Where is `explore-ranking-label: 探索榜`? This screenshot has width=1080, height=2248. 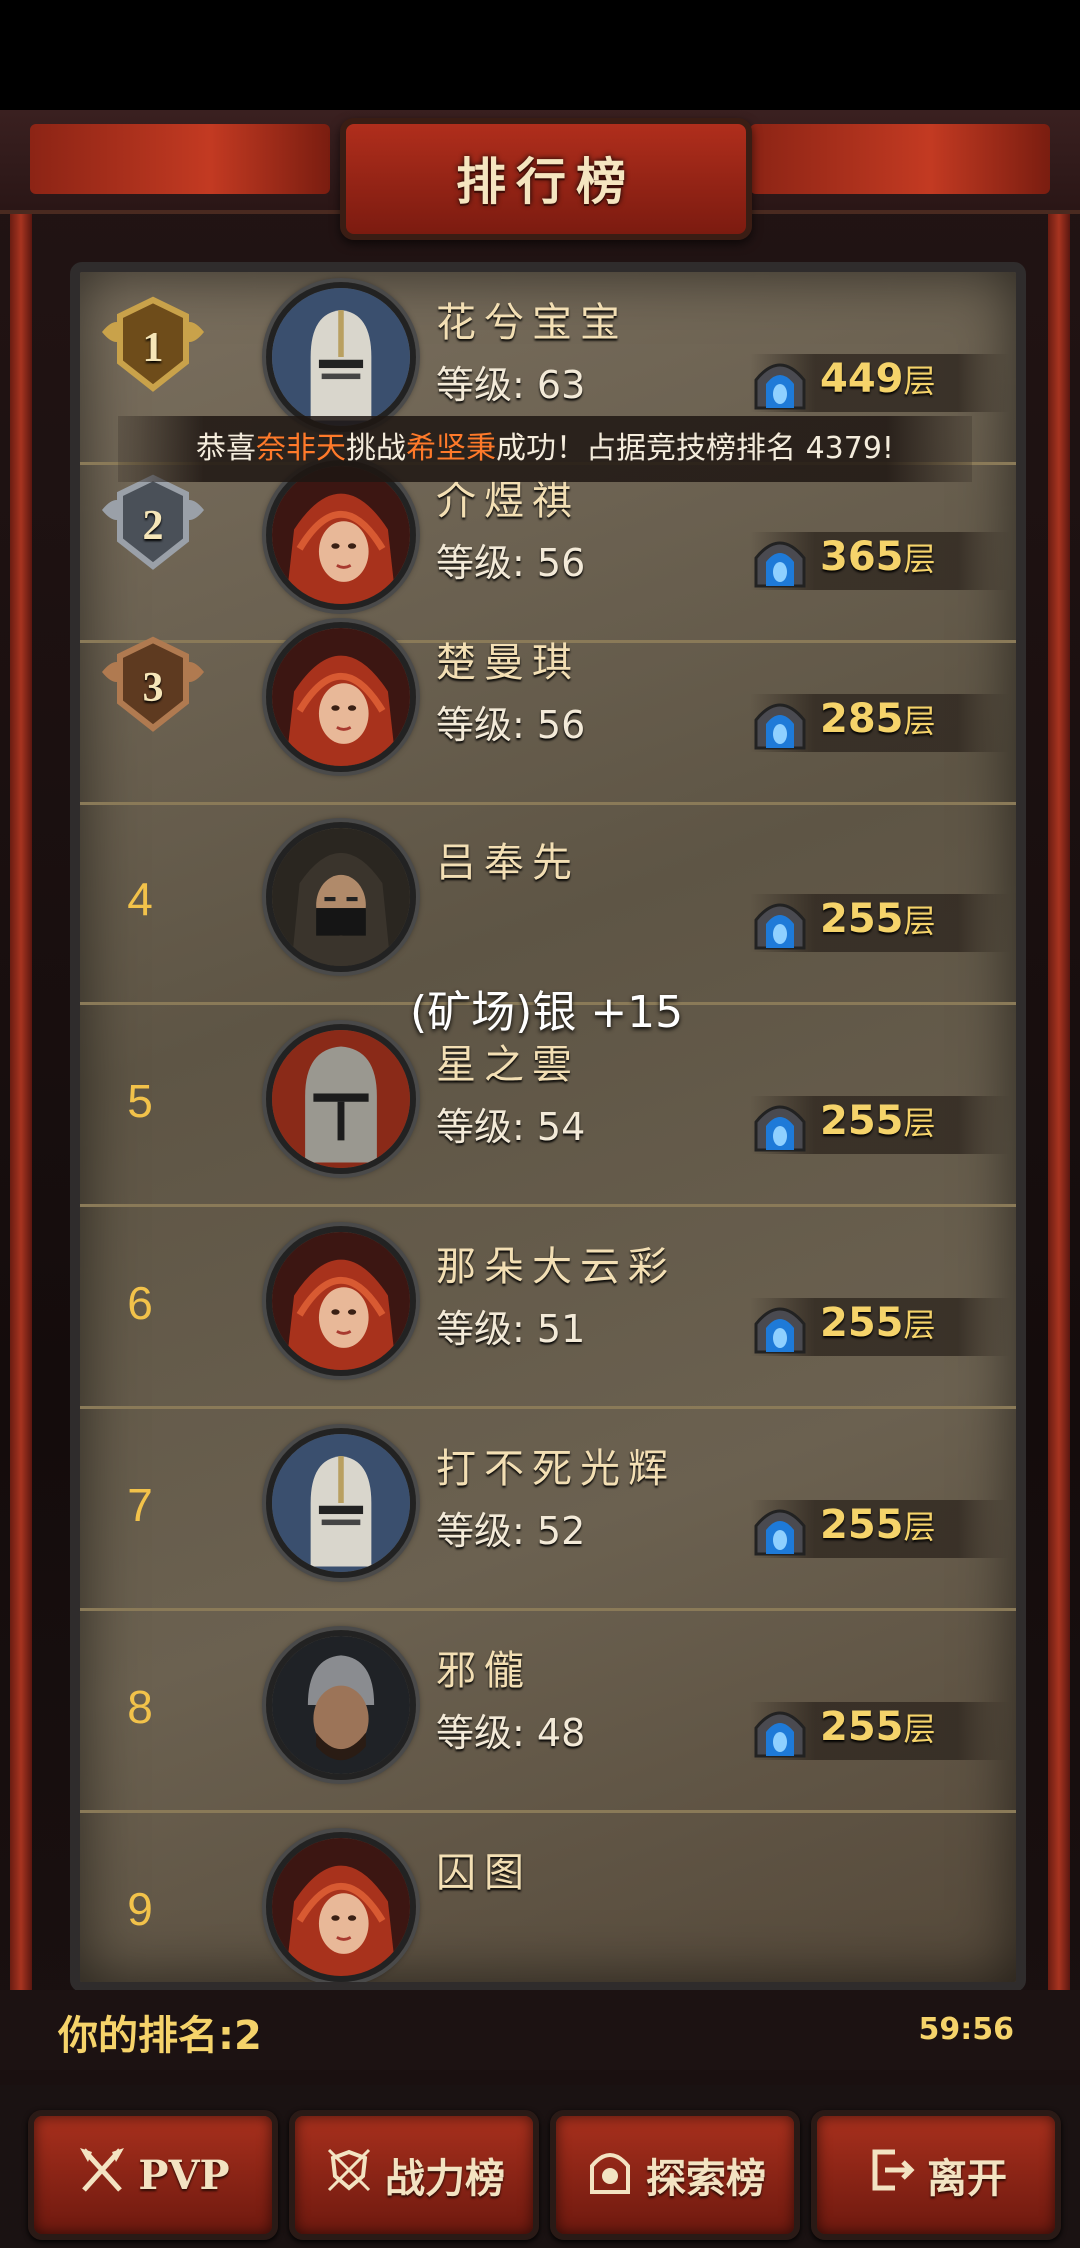
explore-ranking-label: 探索榜 is located at coordinates (706, 2178).